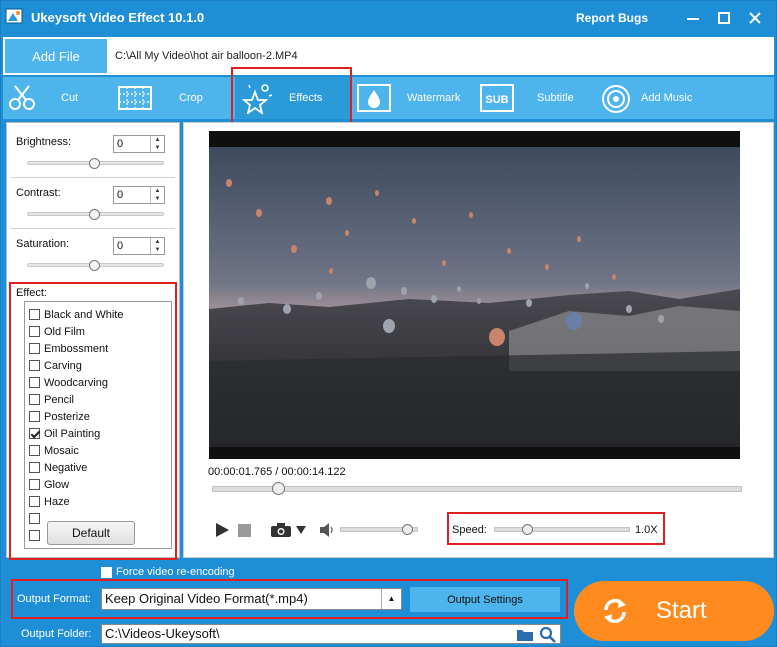 This screenshot has height=647, width=777. What do you see at coordinates (612, 18) in the screenshot?
I see `report-bugs-link: Report Bugs` at bounding box center [612, 18].